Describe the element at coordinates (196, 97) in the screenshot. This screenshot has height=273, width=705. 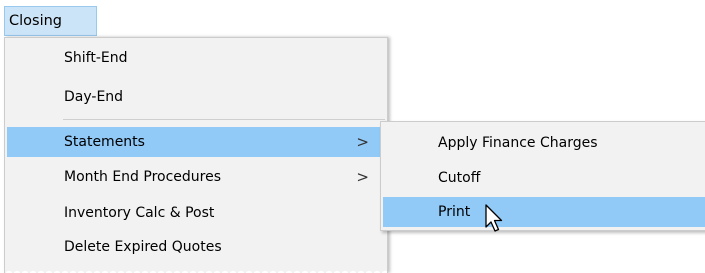
I see `menu-item-day-end: Day-End` at that location.